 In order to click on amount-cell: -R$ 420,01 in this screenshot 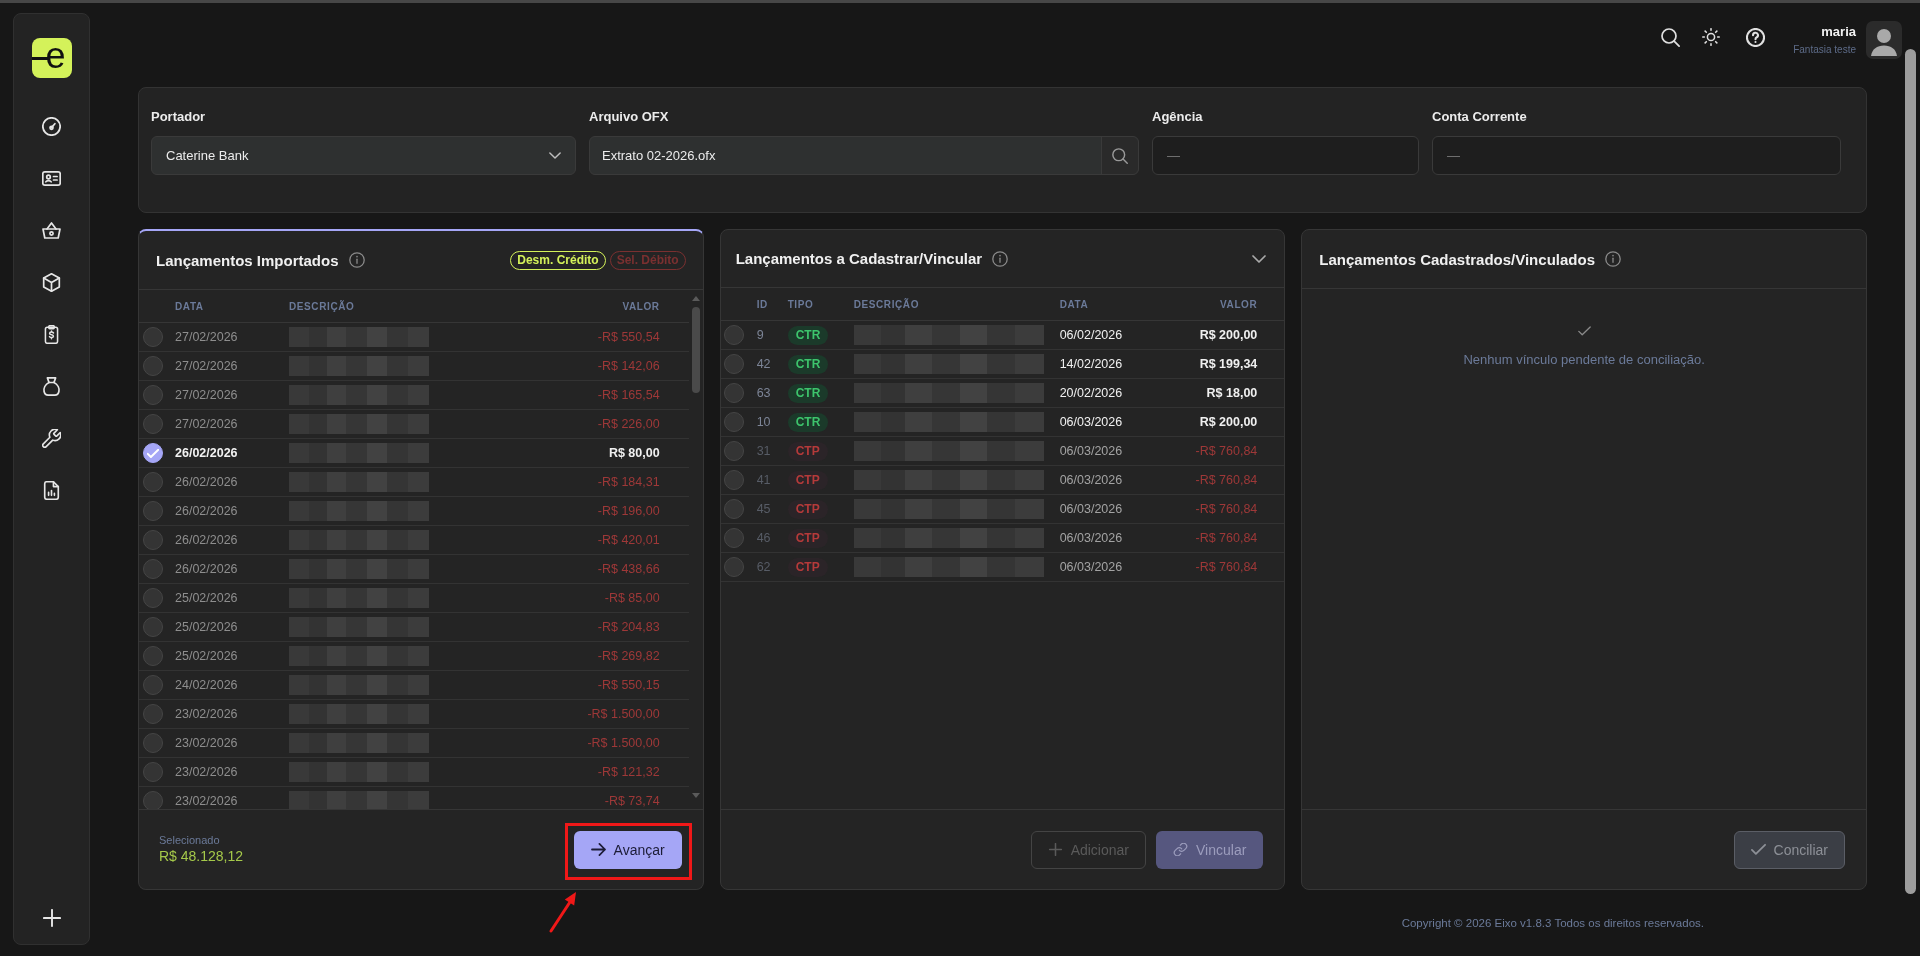, I will do `click(628, 540)`.